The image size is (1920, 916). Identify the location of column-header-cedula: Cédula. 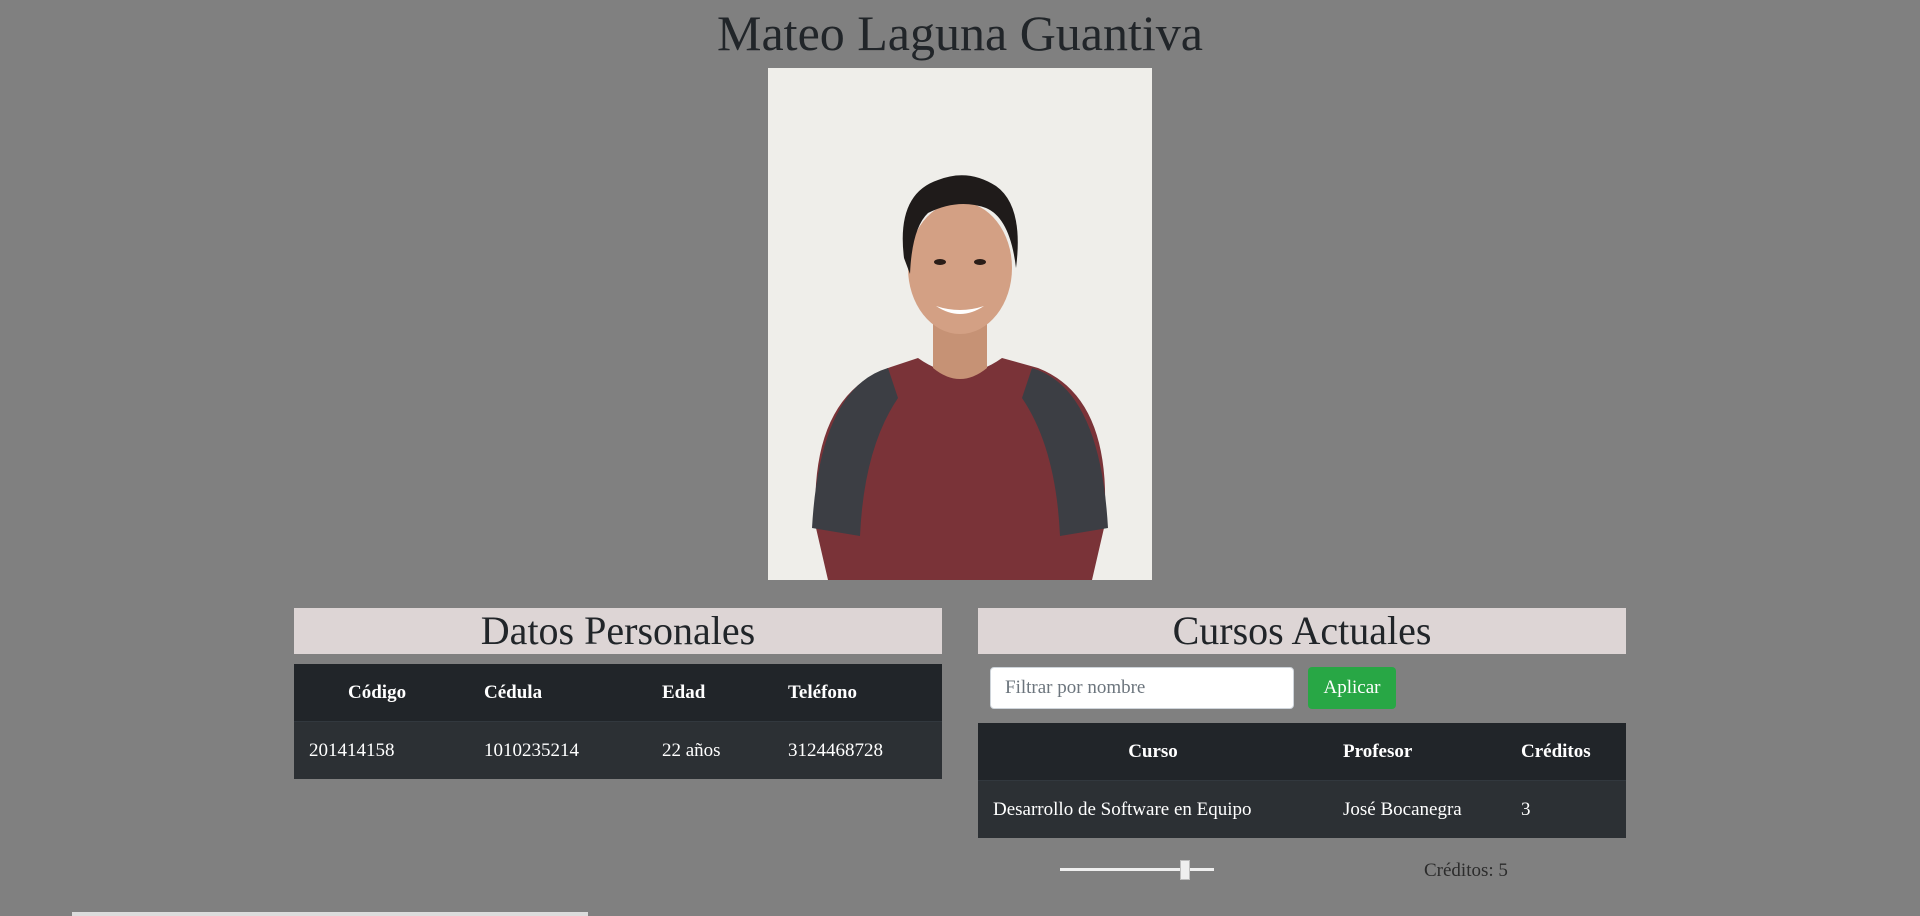
(558, 693).